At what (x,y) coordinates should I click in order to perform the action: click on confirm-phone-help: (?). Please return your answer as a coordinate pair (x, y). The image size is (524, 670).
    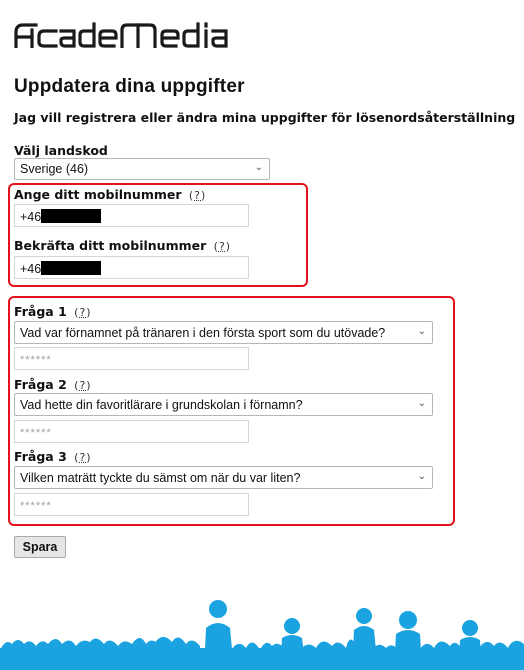
    Looking at the image, I should click on (222, 246).